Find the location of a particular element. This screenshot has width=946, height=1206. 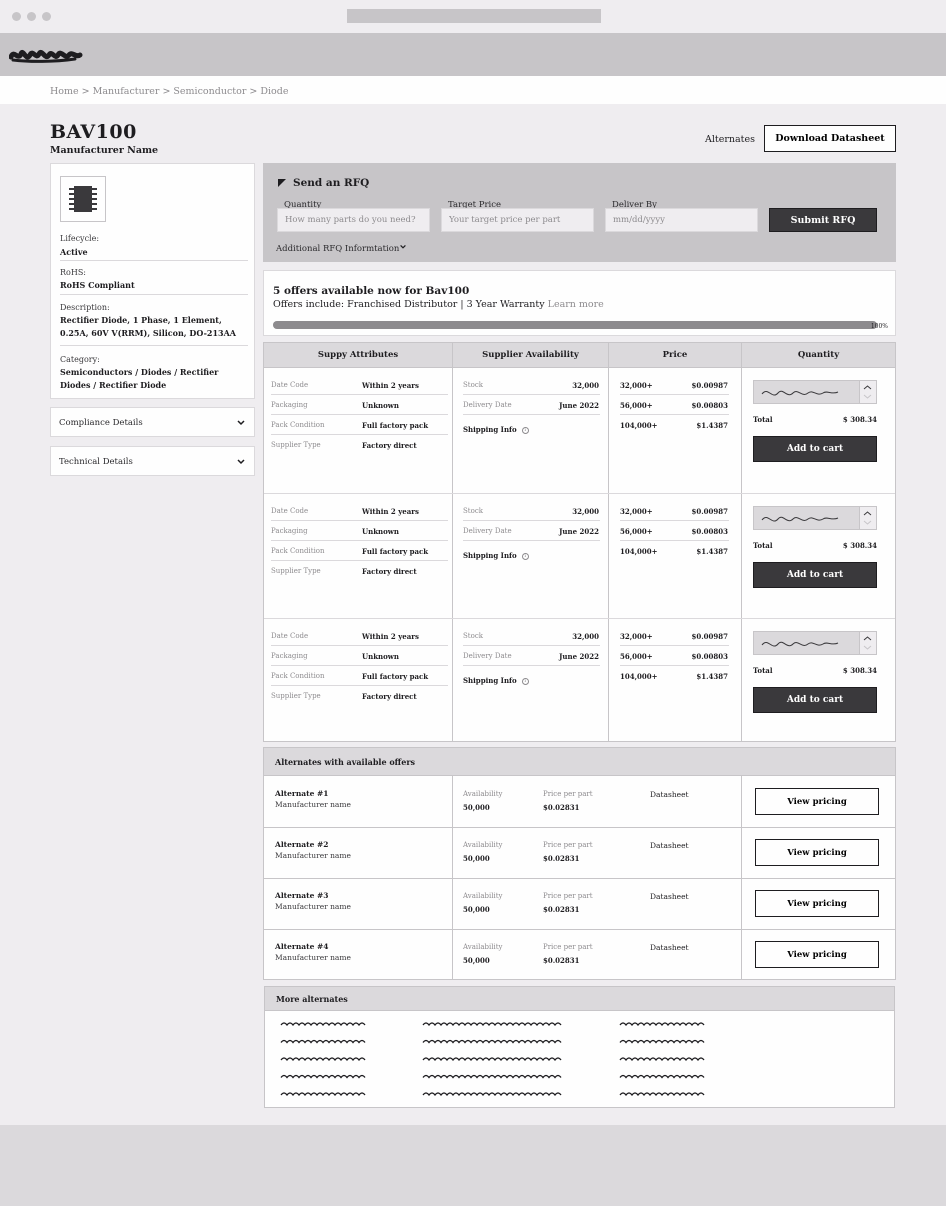

alternate-name: Alternate #1 is located at coordinates (302, 793).